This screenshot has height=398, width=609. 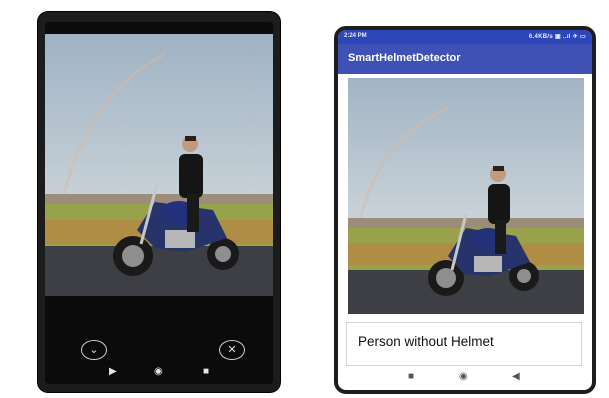 I want to click on navigation-bar: ■ ◉ ◀, so click(x=465, y=378).